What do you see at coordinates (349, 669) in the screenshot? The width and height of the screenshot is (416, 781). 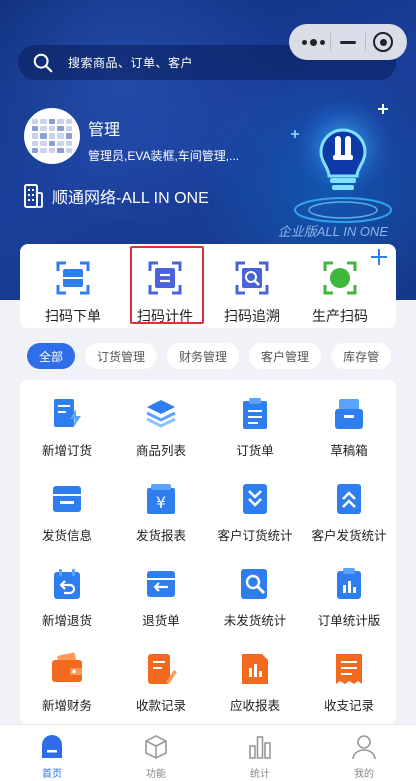 I see `income-expense-icon` at bounding box center [349, 669].